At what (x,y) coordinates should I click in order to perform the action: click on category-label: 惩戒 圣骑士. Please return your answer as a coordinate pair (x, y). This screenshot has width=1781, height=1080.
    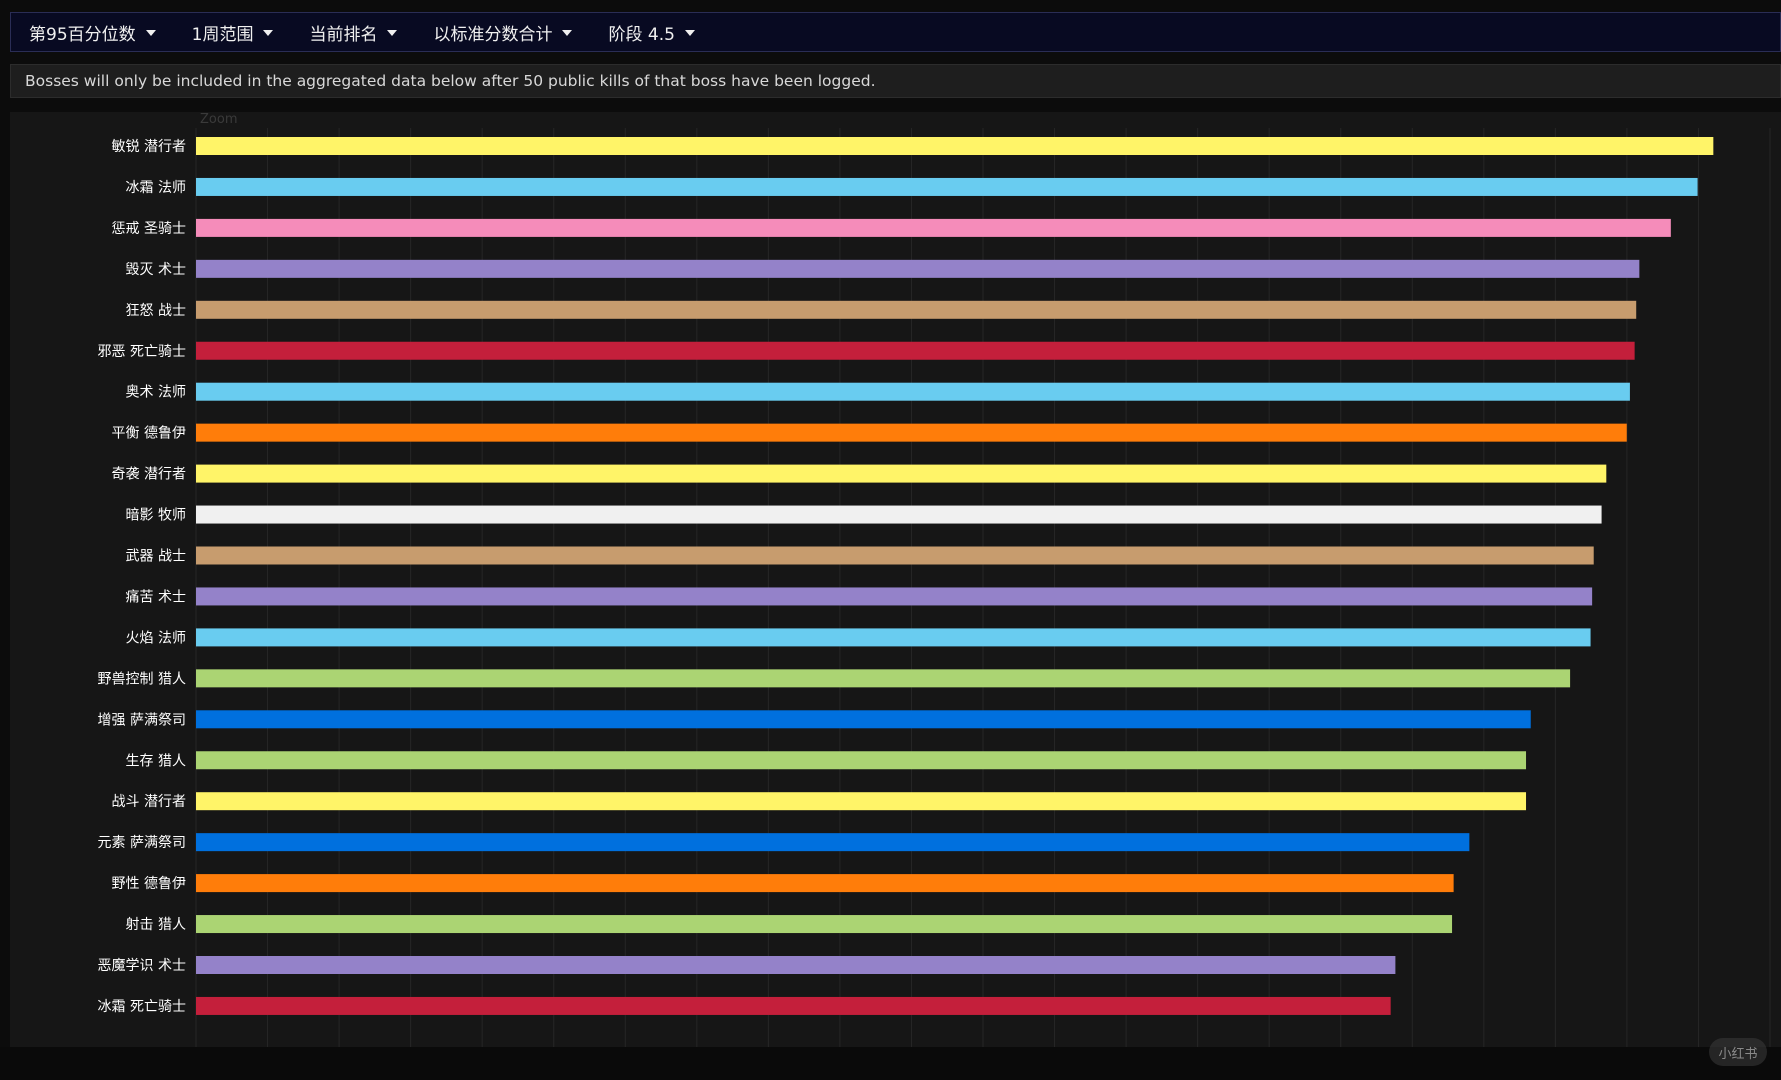
    Looking at the image, I should click on (149, 229).